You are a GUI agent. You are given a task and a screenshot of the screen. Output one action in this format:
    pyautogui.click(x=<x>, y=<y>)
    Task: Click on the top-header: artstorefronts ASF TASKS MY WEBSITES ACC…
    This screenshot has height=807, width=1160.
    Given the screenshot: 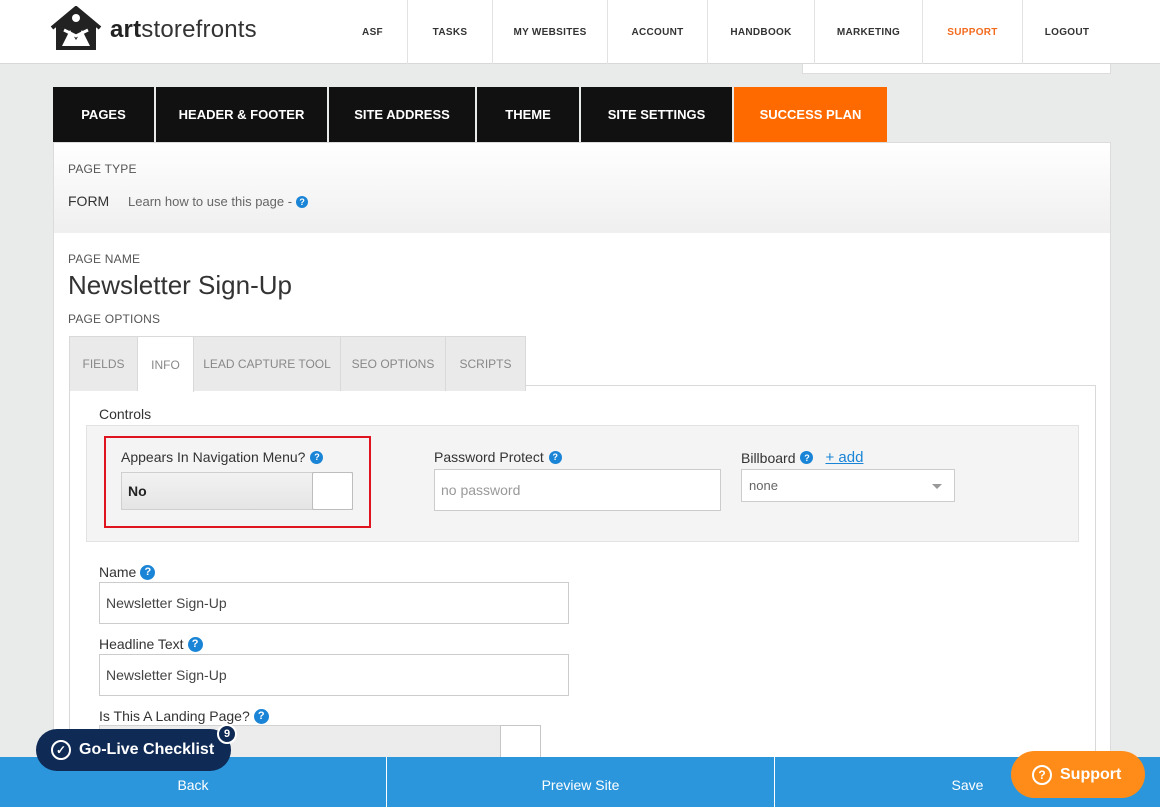 What is the action you would take?
    pyautogui.click(x=580, y=32)
    